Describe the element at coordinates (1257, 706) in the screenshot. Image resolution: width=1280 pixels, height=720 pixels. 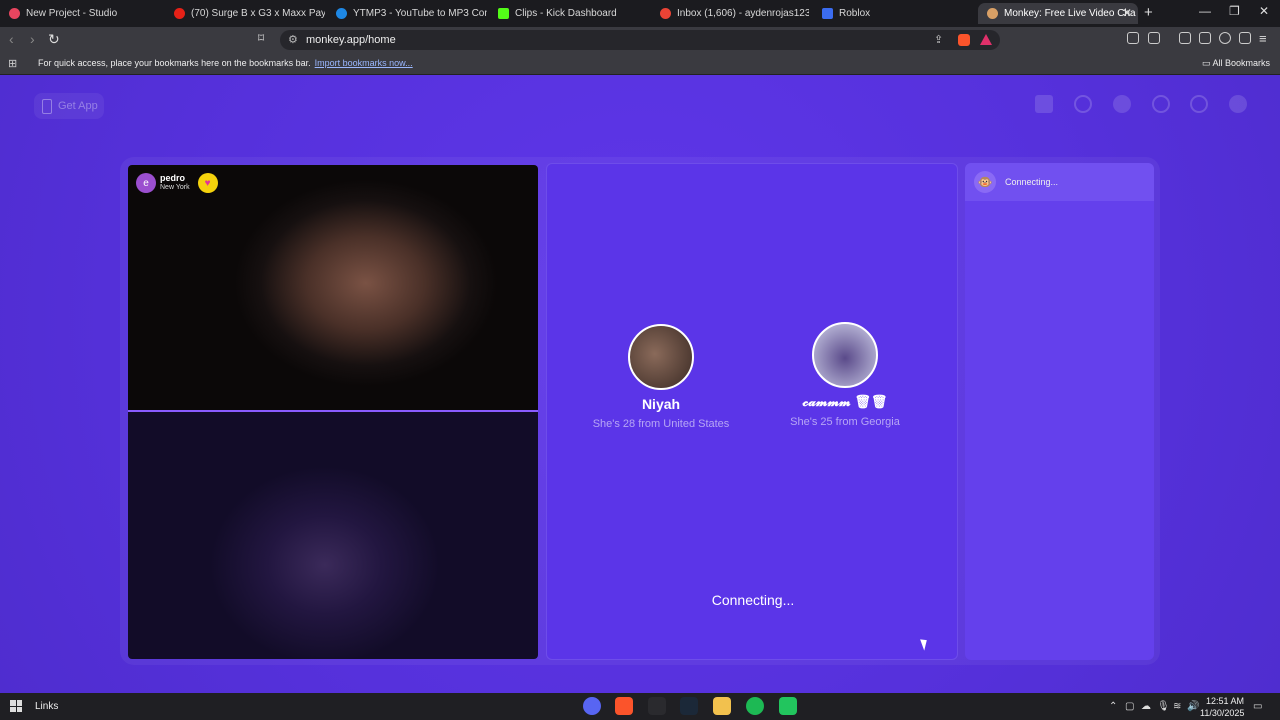
I see `notifications-icon: ▭` at that location.